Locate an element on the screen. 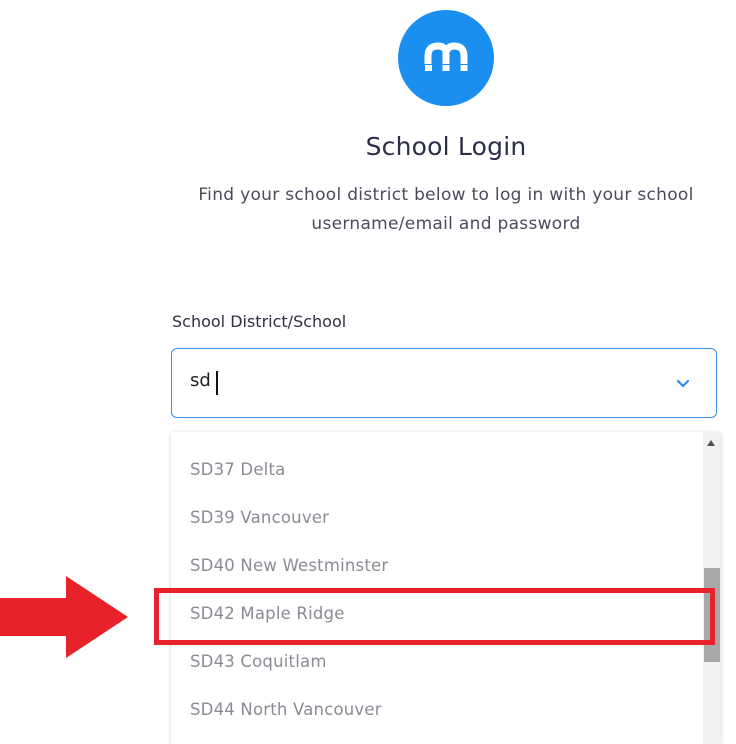 Image resolution: width=736 pixels, height=744 pixels. dropdown-option: SD40 New Westminster is located at coordinates (289, 565).